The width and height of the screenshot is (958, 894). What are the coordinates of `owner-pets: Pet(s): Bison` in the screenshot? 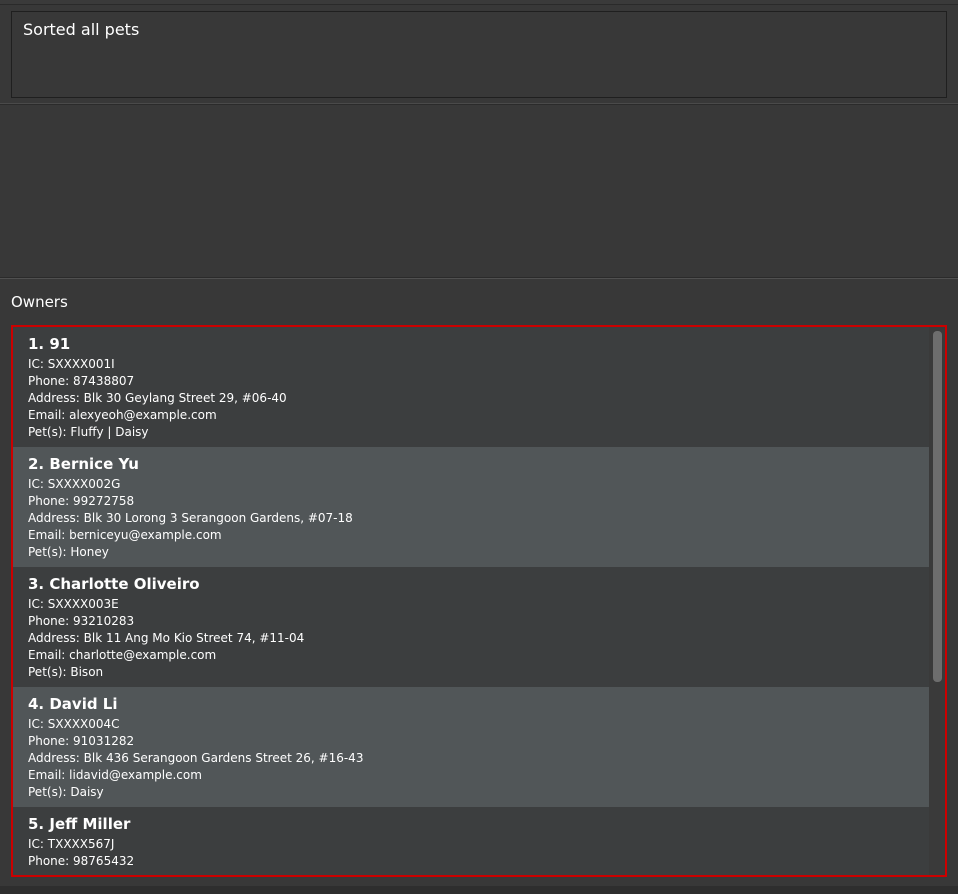 It's located at (66, 672).